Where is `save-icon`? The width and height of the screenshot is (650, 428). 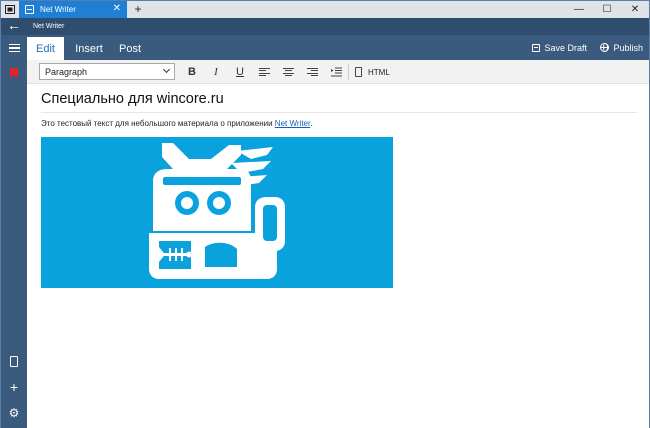 save-icon is located at coordinates (536, 47).